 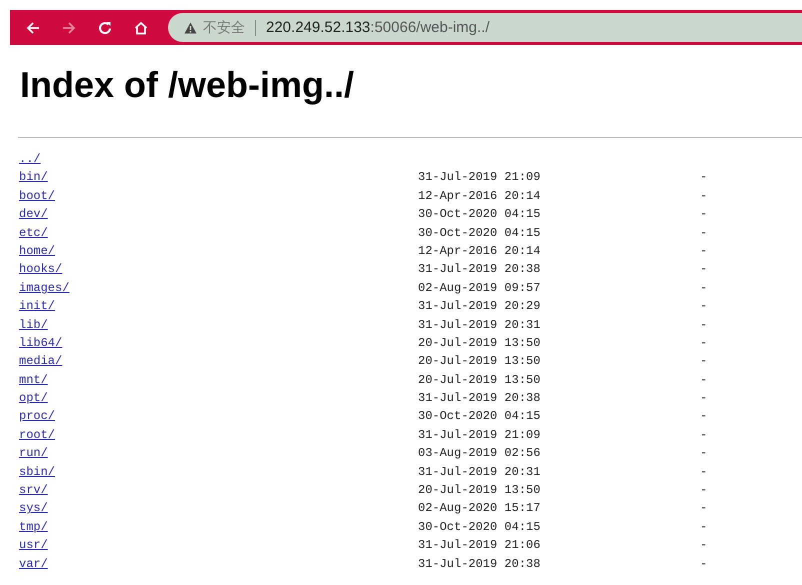 I want to click on url-path: :50066/web-img../, so click(x=430, y=27).